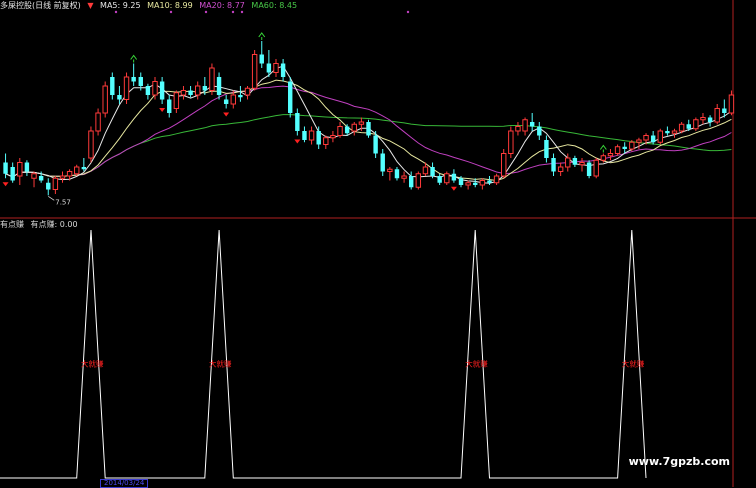  What do you see at coordinates (51, 198) in the screenshot?
I see `low-pointer` at bounding box center [51, 198].